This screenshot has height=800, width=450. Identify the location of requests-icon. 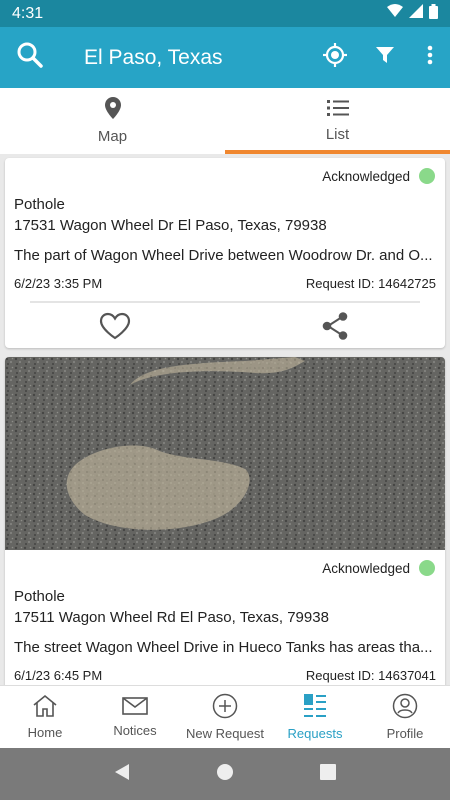
(315, 707).